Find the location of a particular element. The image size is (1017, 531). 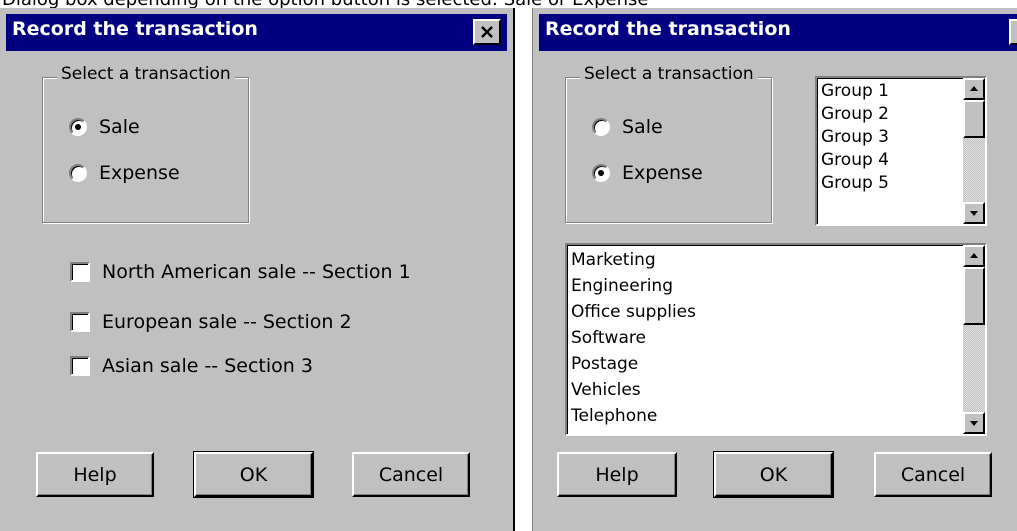

checkbox-north-american-box is located at coordinates (80, 272).